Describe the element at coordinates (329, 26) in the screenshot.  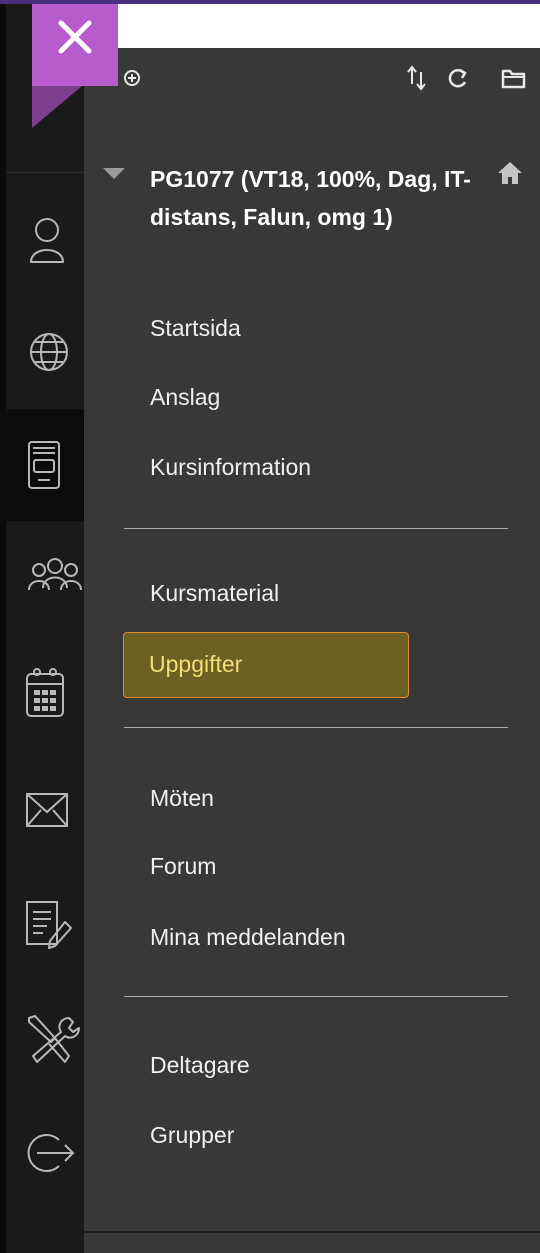
I see `top-header-area` at that location.